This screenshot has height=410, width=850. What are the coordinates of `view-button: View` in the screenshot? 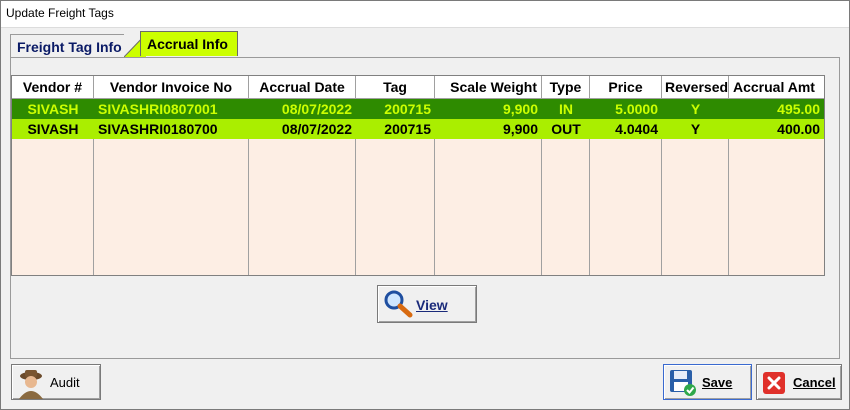 It's located at (427, 304).